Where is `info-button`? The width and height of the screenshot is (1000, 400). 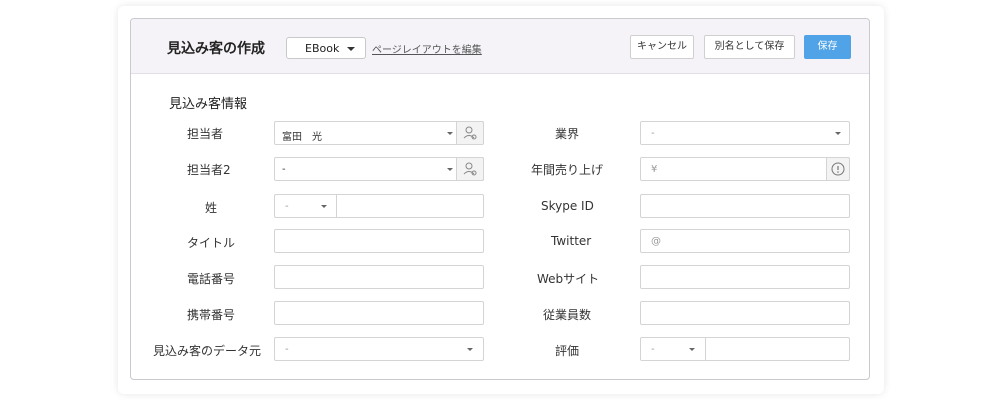
info-button is located at coordinates (838, 169).